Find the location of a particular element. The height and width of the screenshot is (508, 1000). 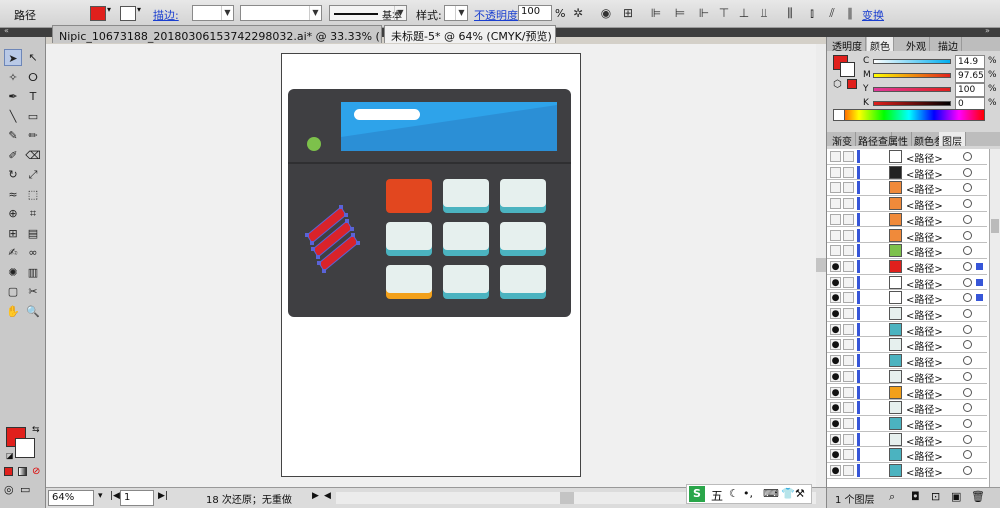

opacity-label: 不透明度: is located at coordinates (498, 15).